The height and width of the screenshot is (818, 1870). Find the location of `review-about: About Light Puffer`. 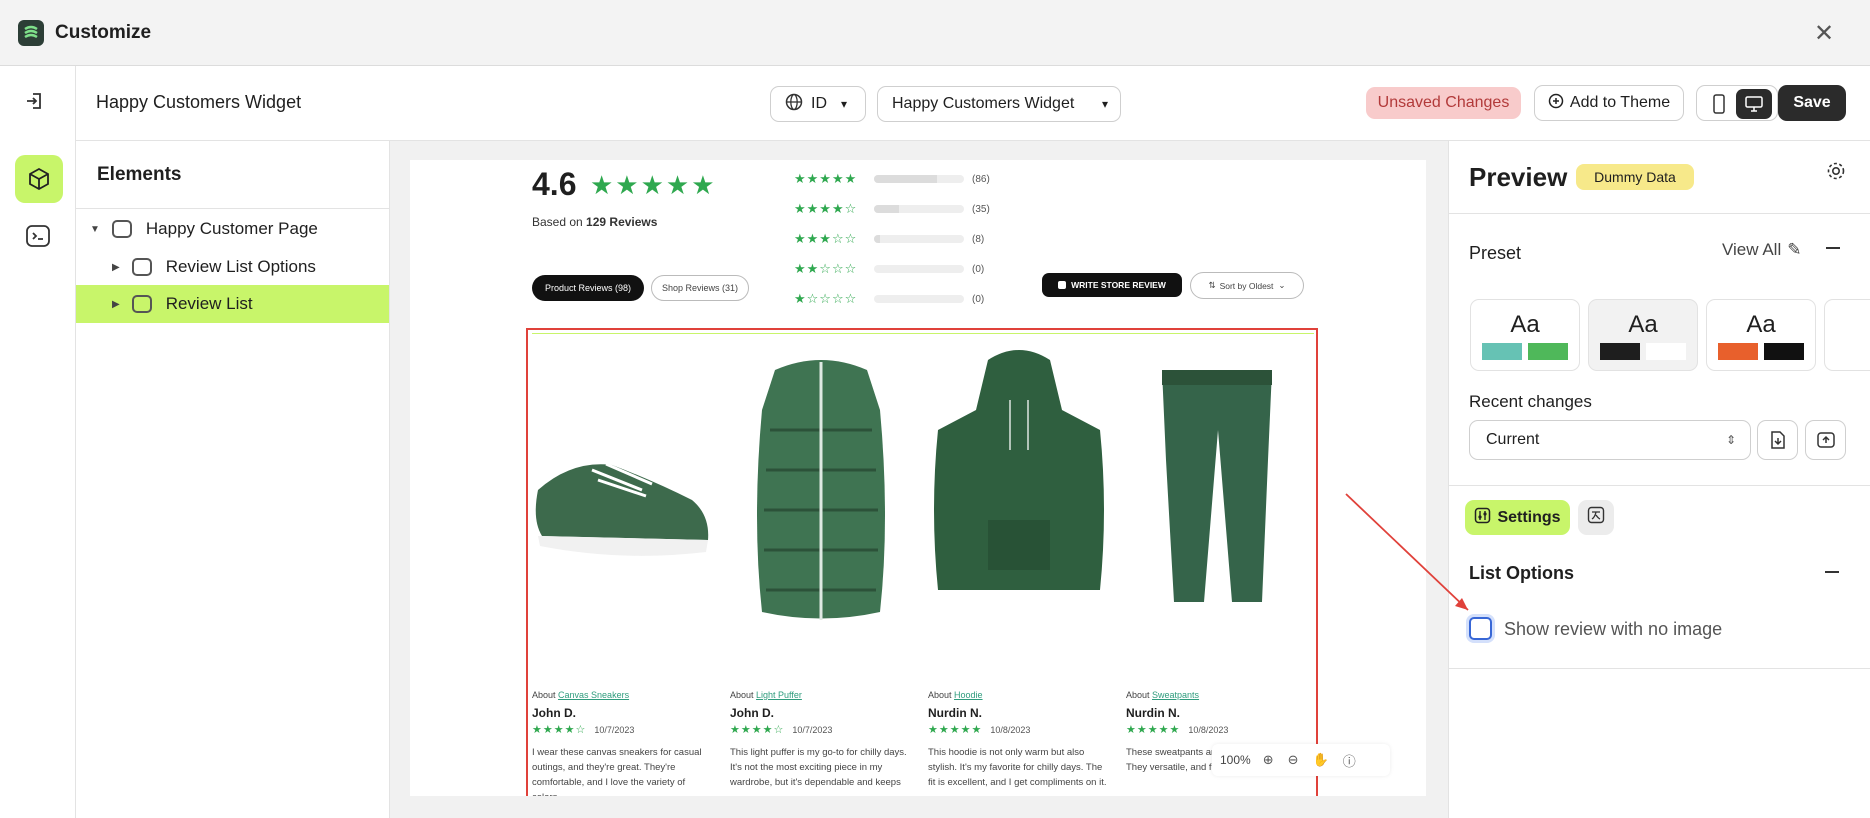

review-about: About Light Puffer is located at coordinates (820, 695).